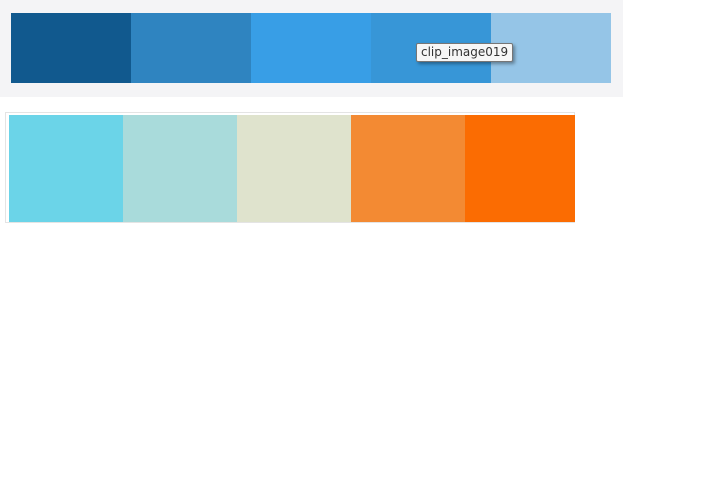 The height and width of the screenshot is (490, 707). I want to click on top-palette, so click(311, 48).